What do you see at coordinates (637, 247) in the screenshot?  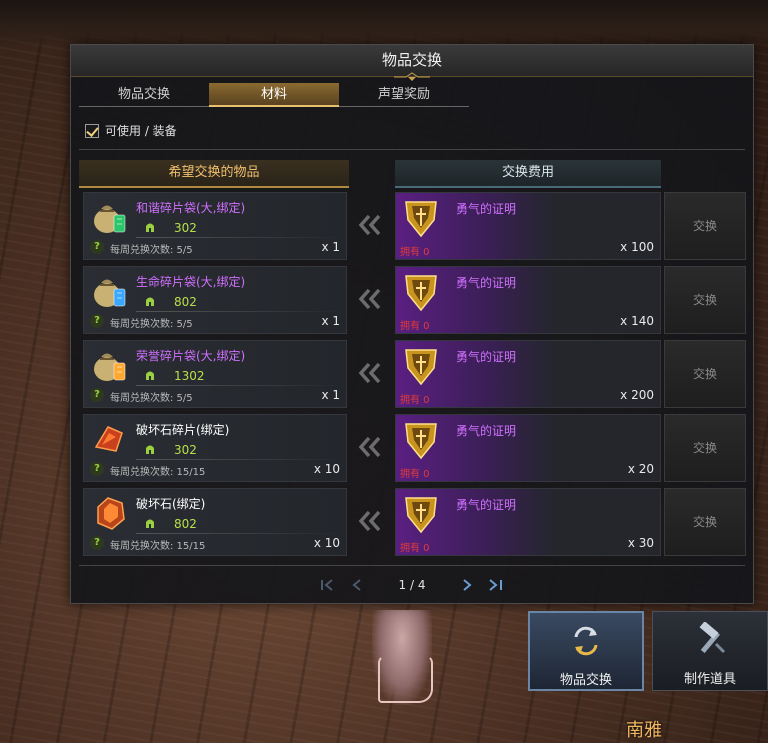 I see `cost-quantity: x 100` at bounding box center [637, 247].